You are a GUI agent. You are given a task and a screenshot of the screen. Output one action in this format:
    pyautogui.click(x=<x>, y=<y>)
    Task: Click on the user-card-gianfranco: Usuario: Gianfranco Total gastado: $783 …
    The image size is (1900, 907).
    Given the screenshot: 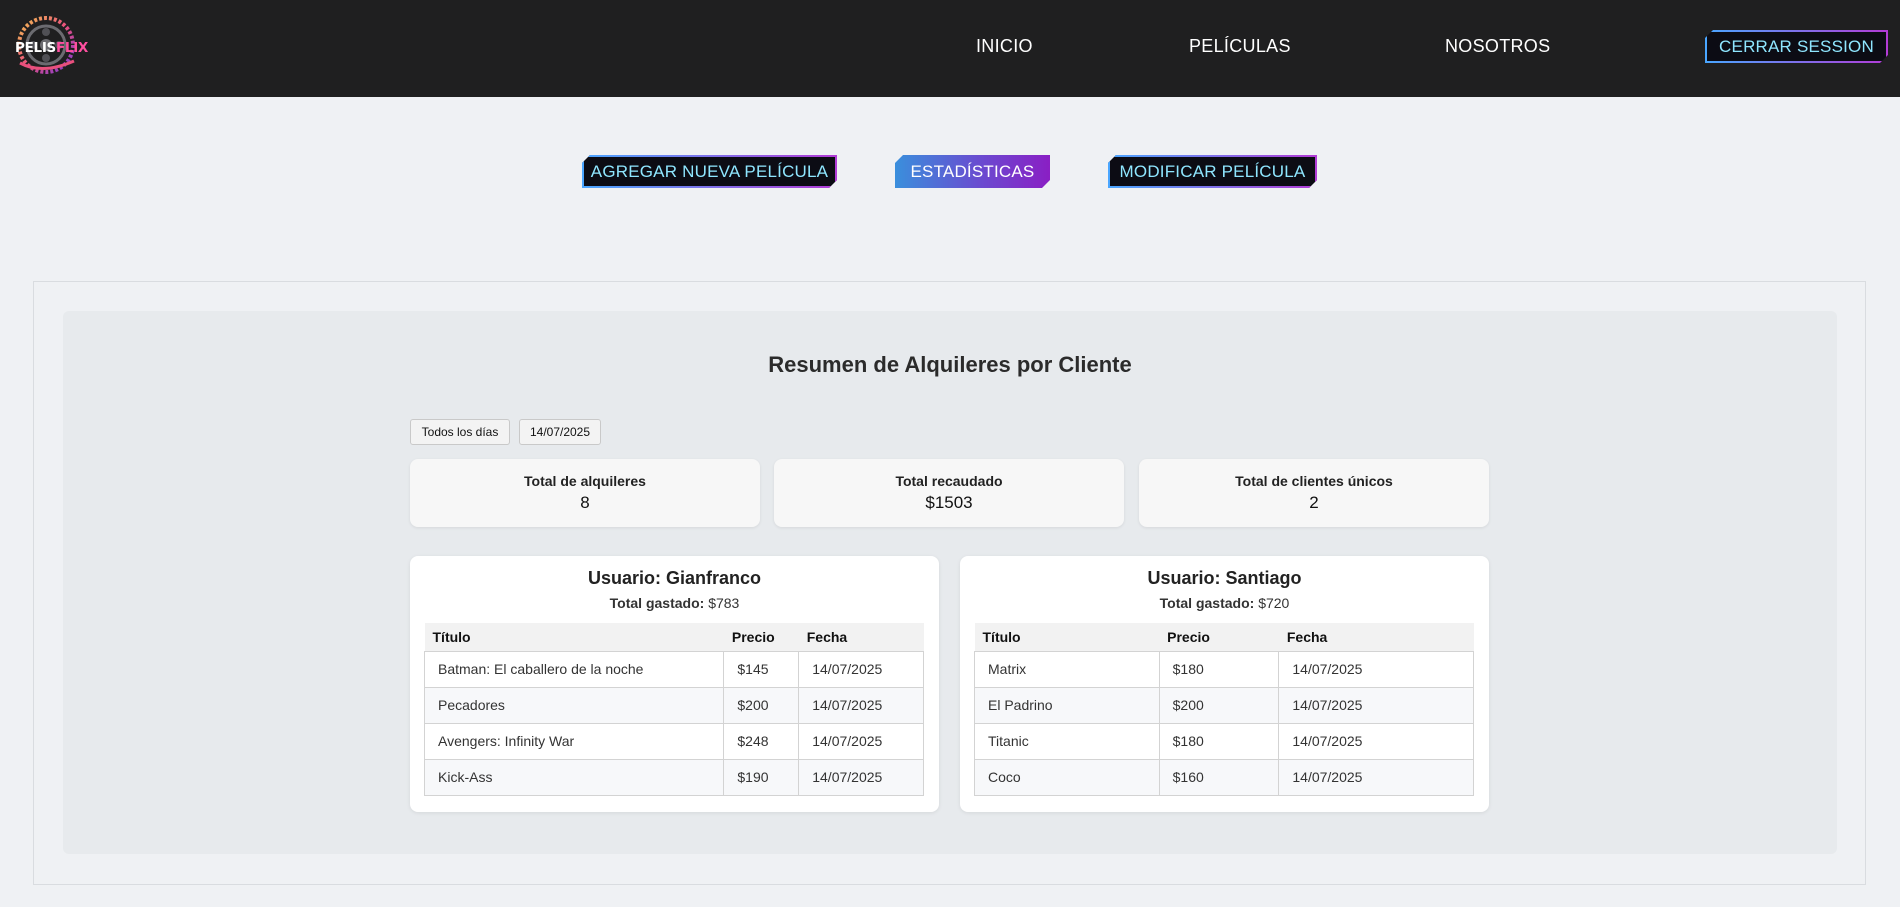 What is the action you would take?
    pyautogui.click(x=674, y=684)
    